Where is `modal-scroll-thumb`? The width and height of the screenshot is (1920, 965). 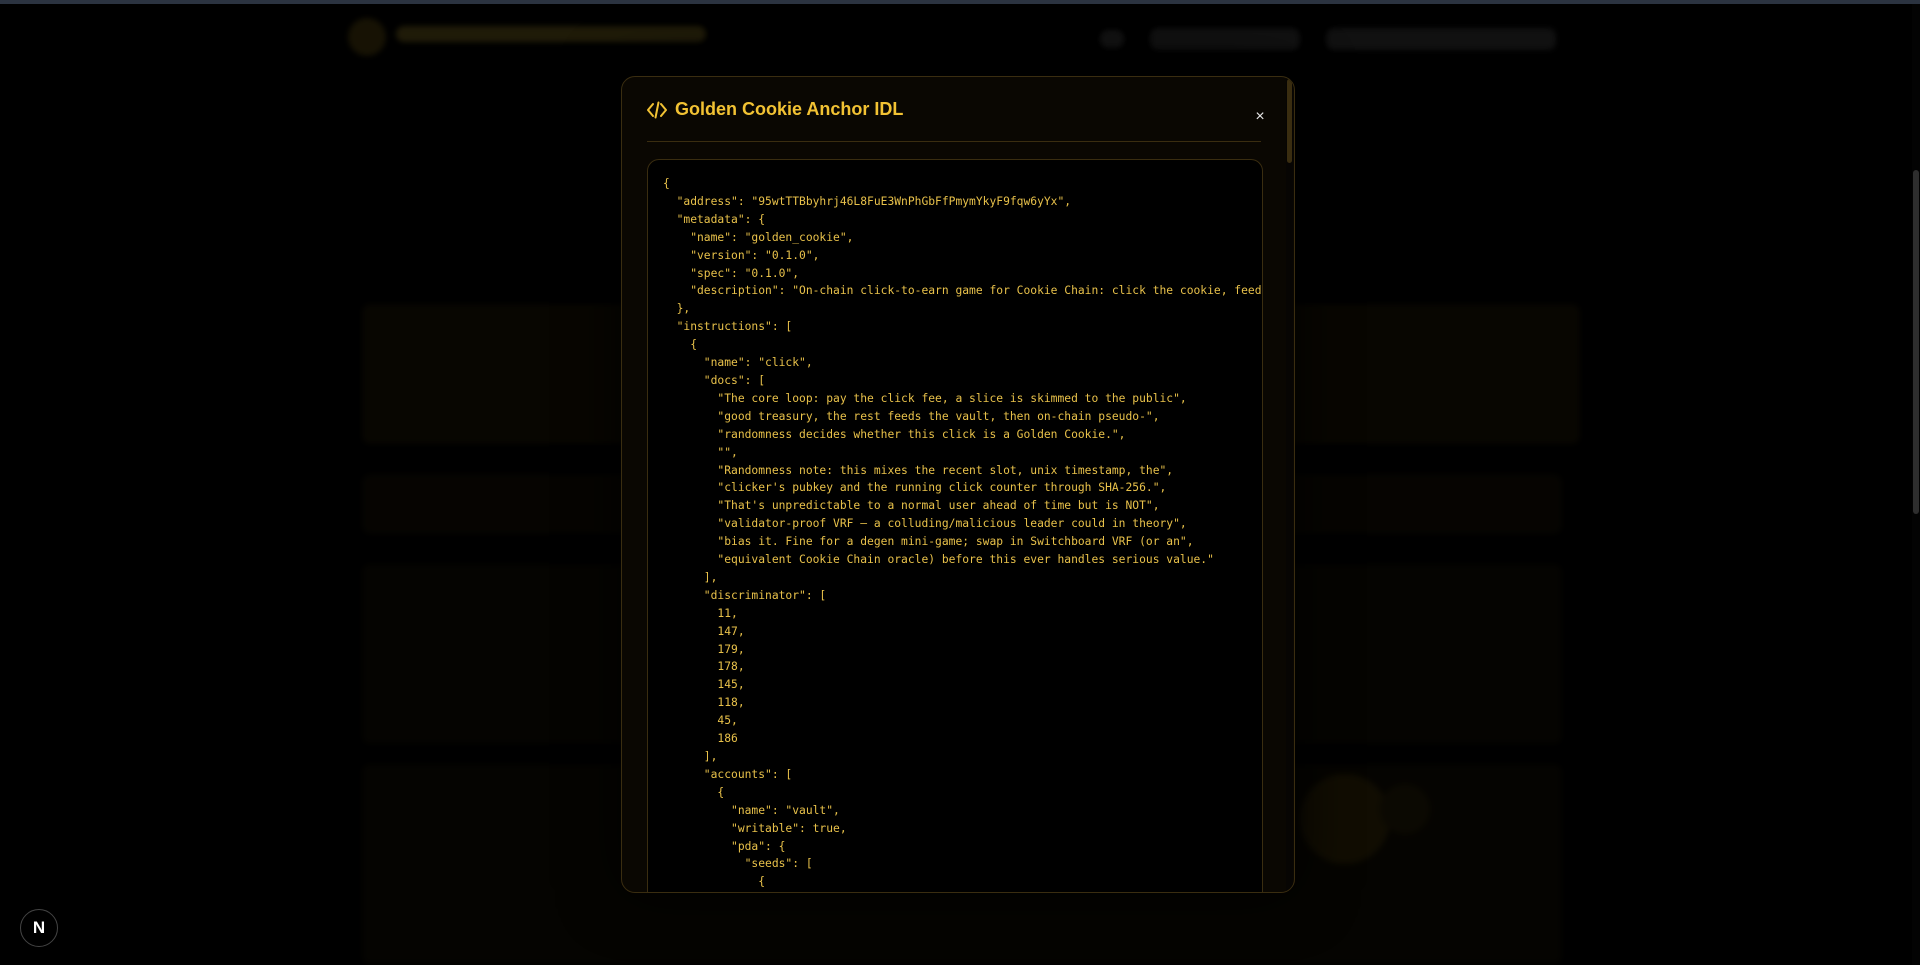
modal-scroll-thumb is located at coordinates (1289, 121).